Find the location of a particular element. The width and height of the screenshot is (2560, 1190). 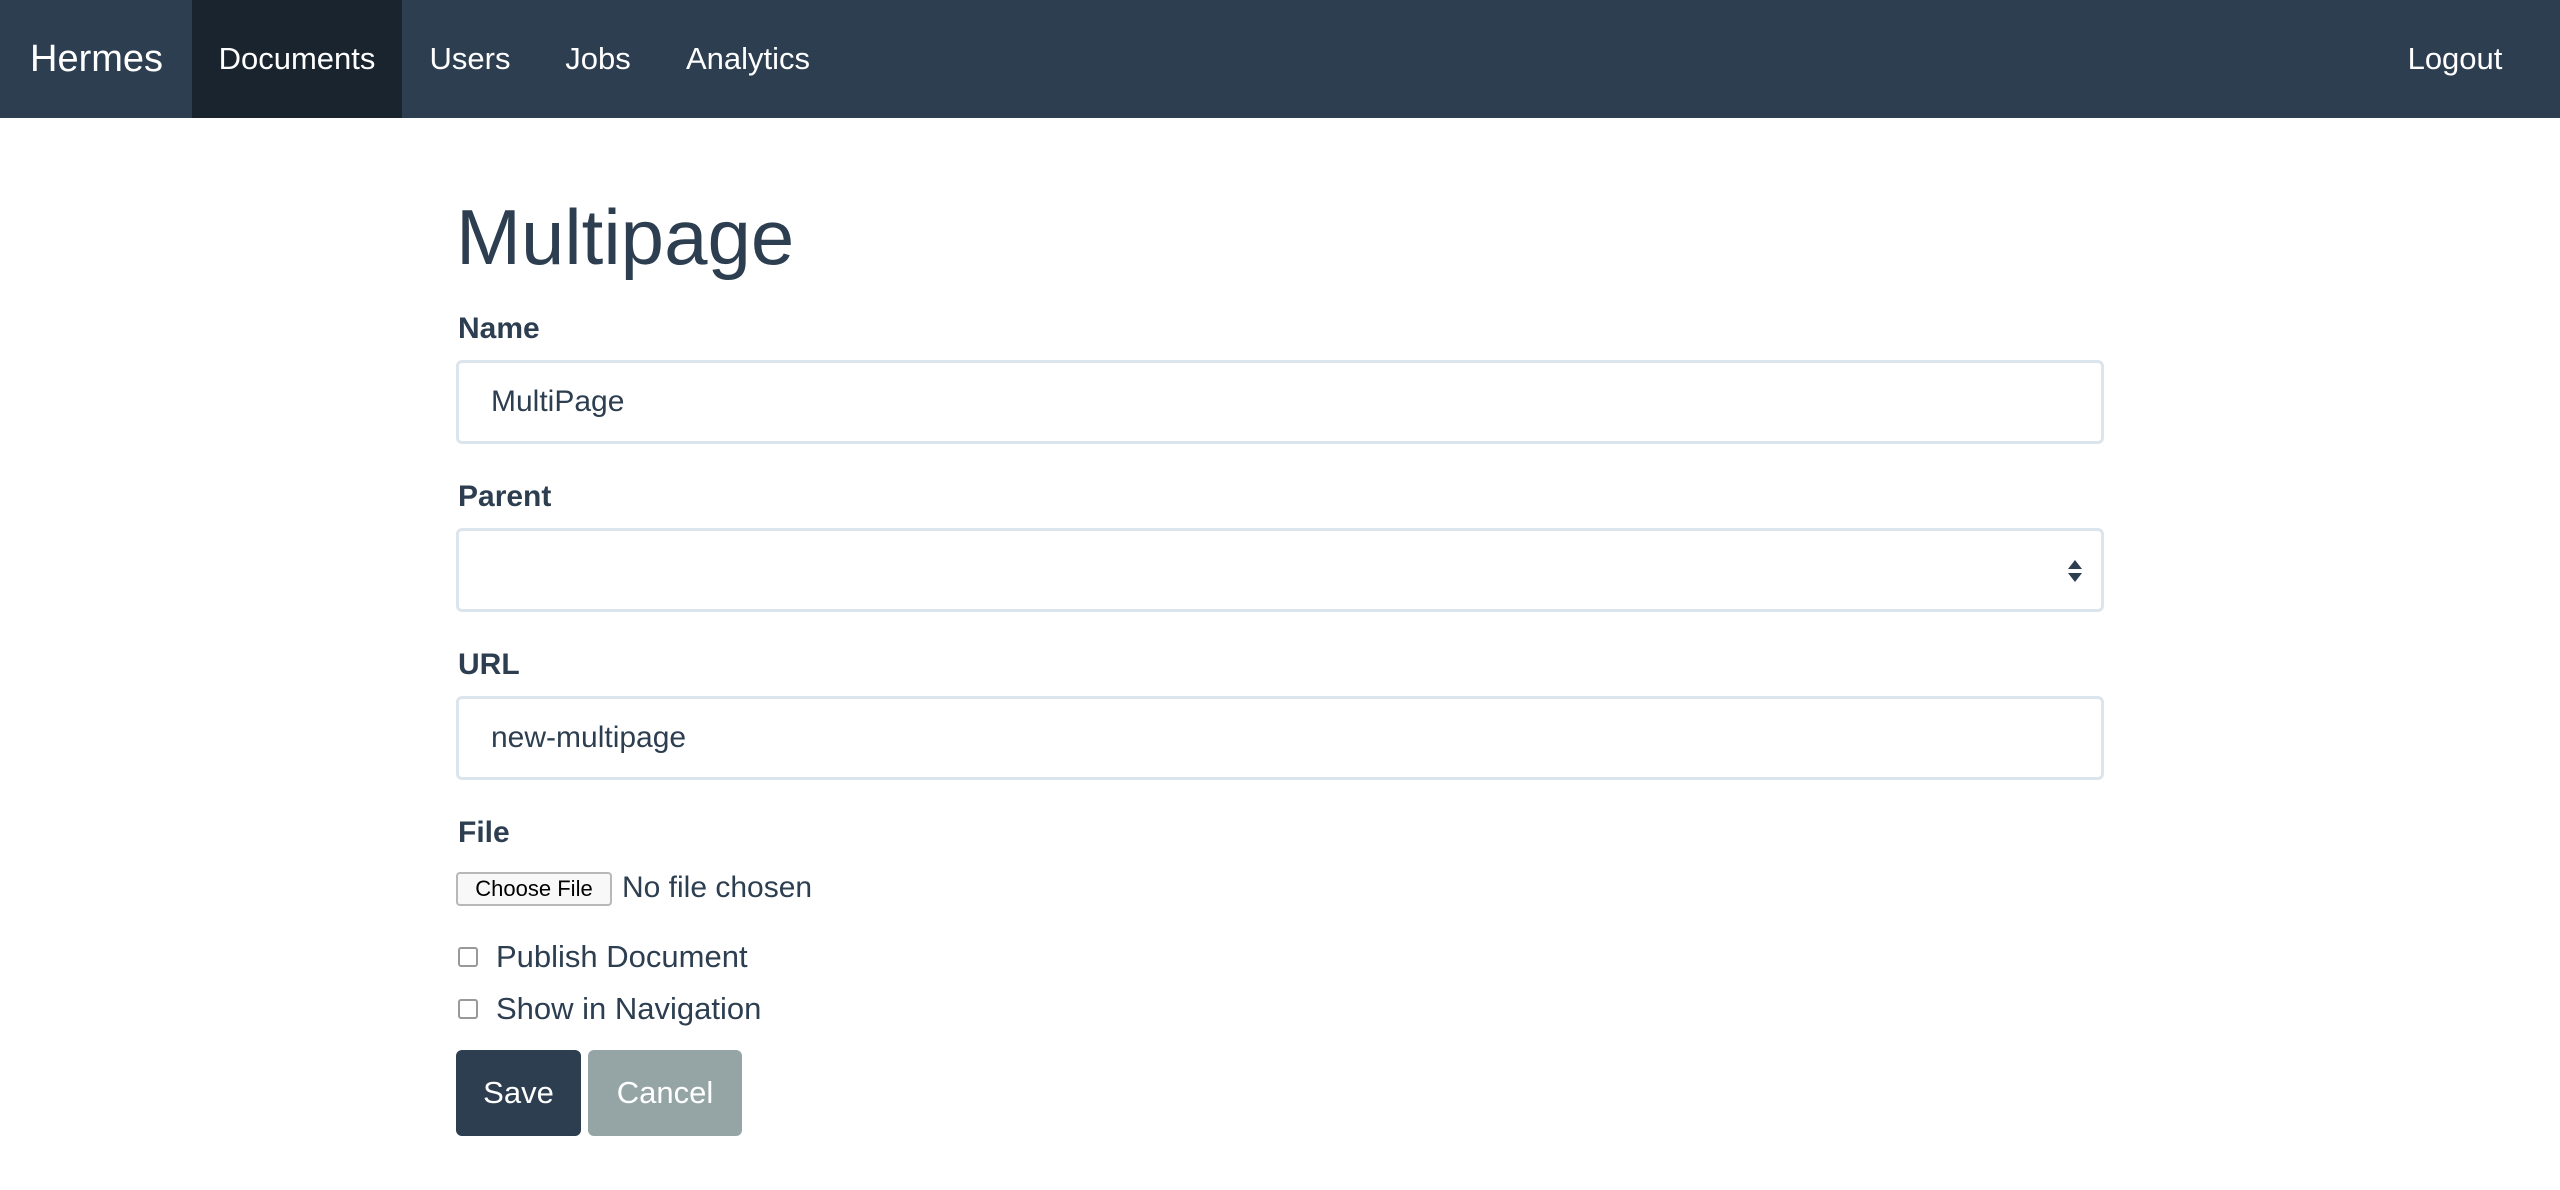

name-input is located at coordinates (1280, 402).